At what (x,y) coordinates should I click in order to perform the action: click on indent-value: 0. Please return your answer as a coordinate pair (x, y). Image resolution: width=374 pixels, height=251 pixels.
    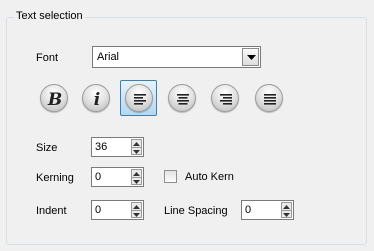
    Looking at the image, I should click on (98, 210).